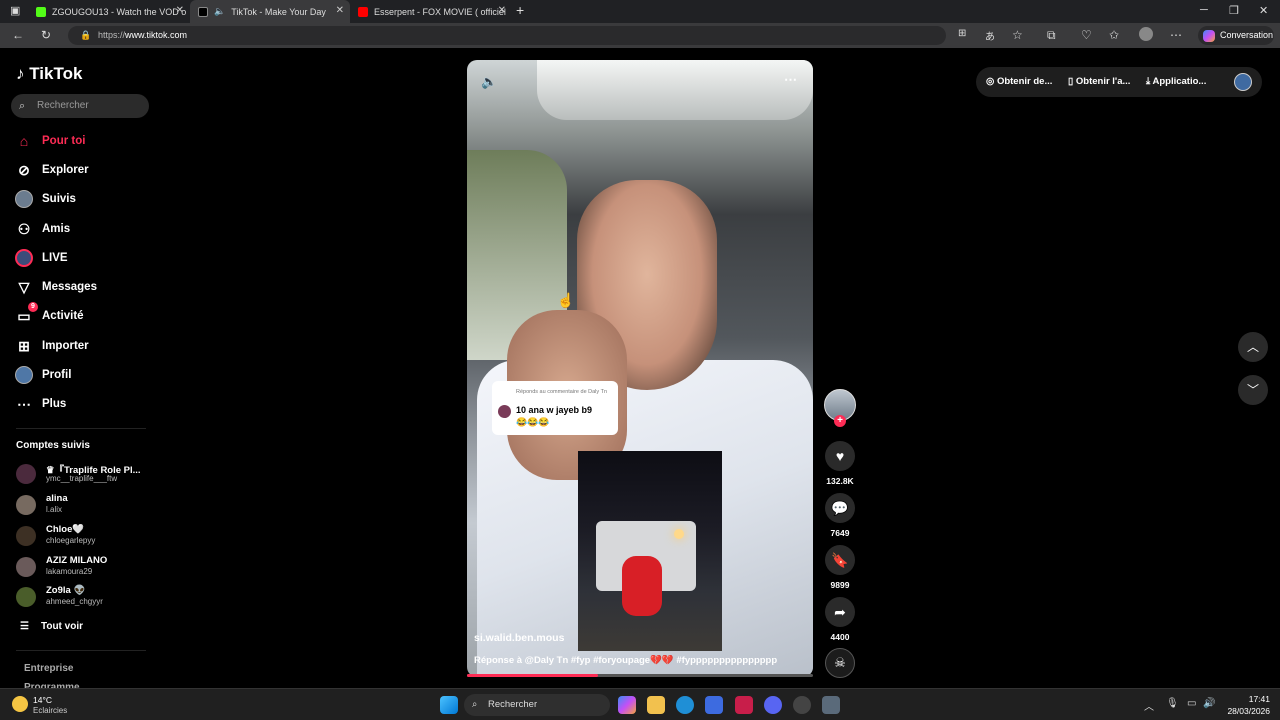 This screenshot has width=1280, height=720. I want to click on previous-video-button: ︿, so click(1253, 347).